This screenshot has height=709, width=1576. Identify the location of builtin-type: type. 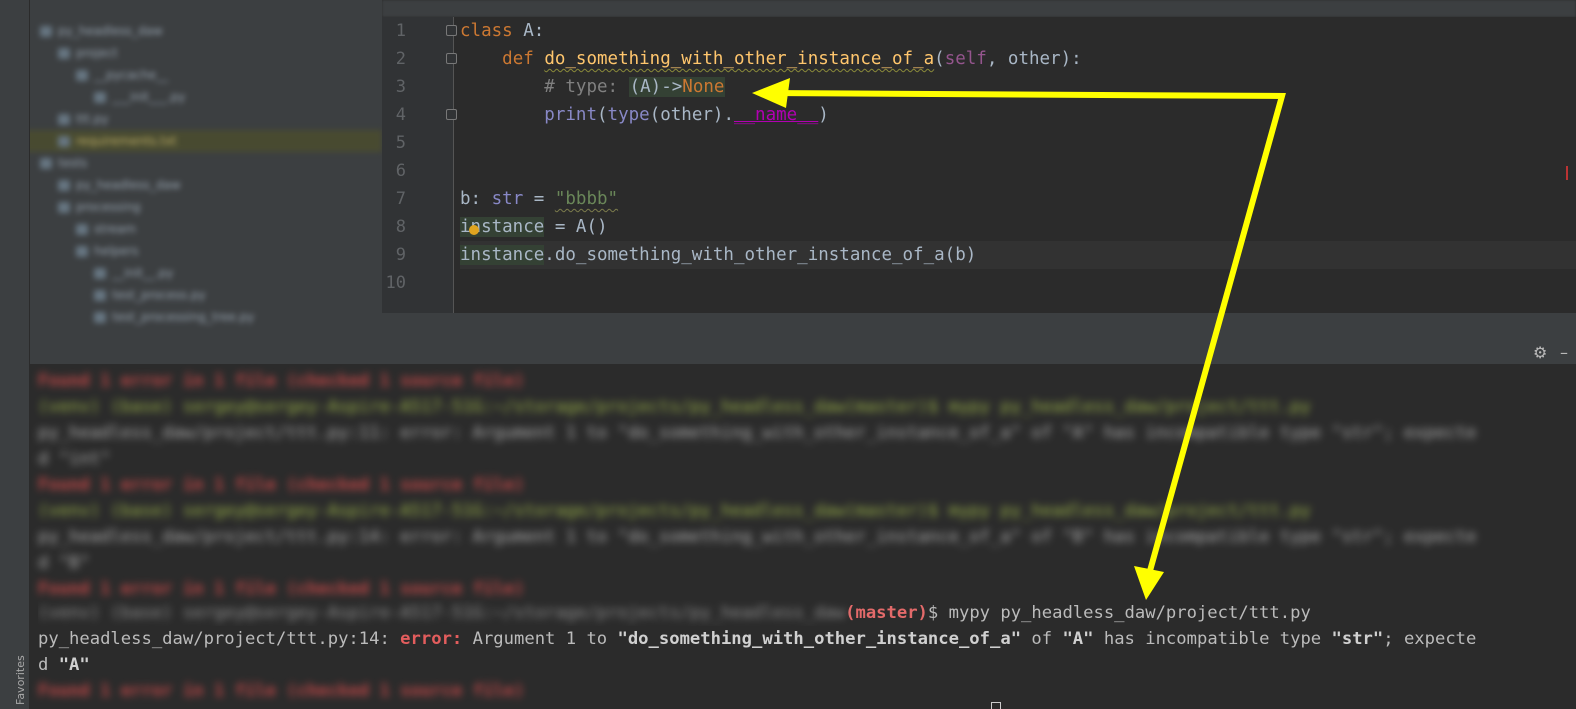
(628, 115).